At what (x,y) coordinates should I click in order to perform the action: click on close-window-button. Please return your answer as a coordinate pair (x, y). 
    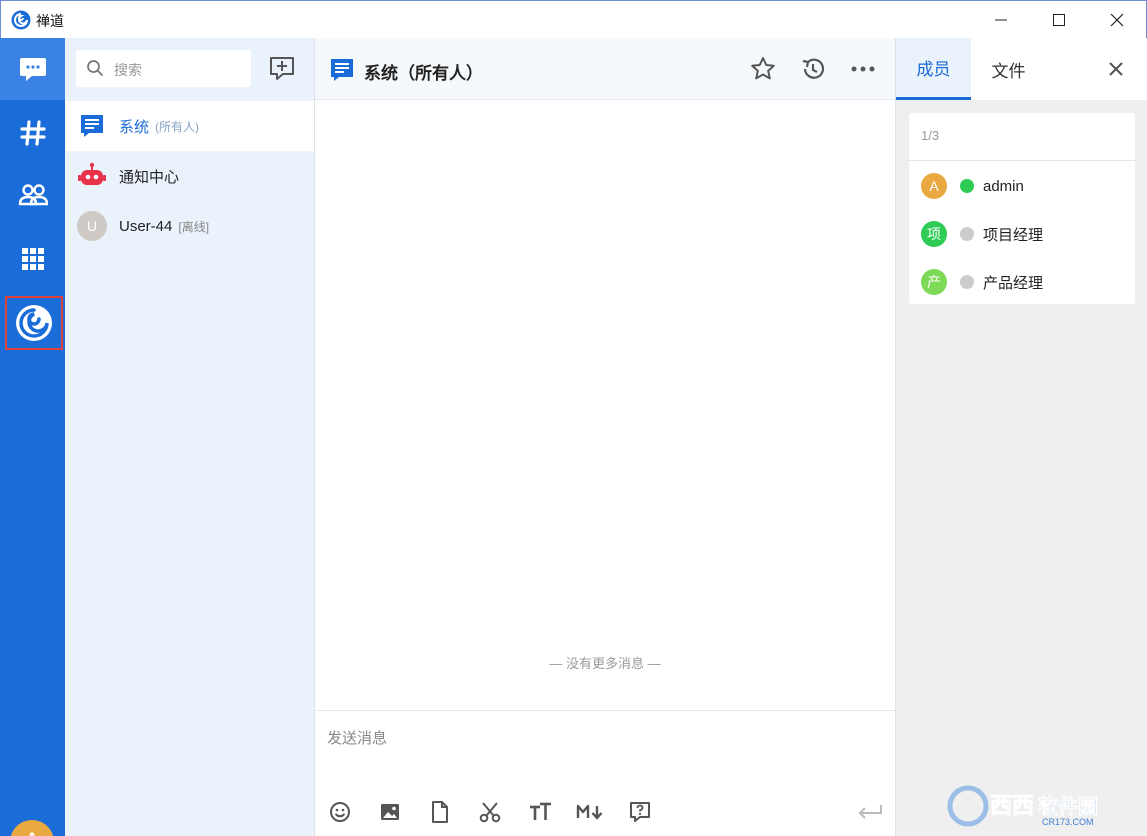
    Looking at the image, I should click on (1117, 20).